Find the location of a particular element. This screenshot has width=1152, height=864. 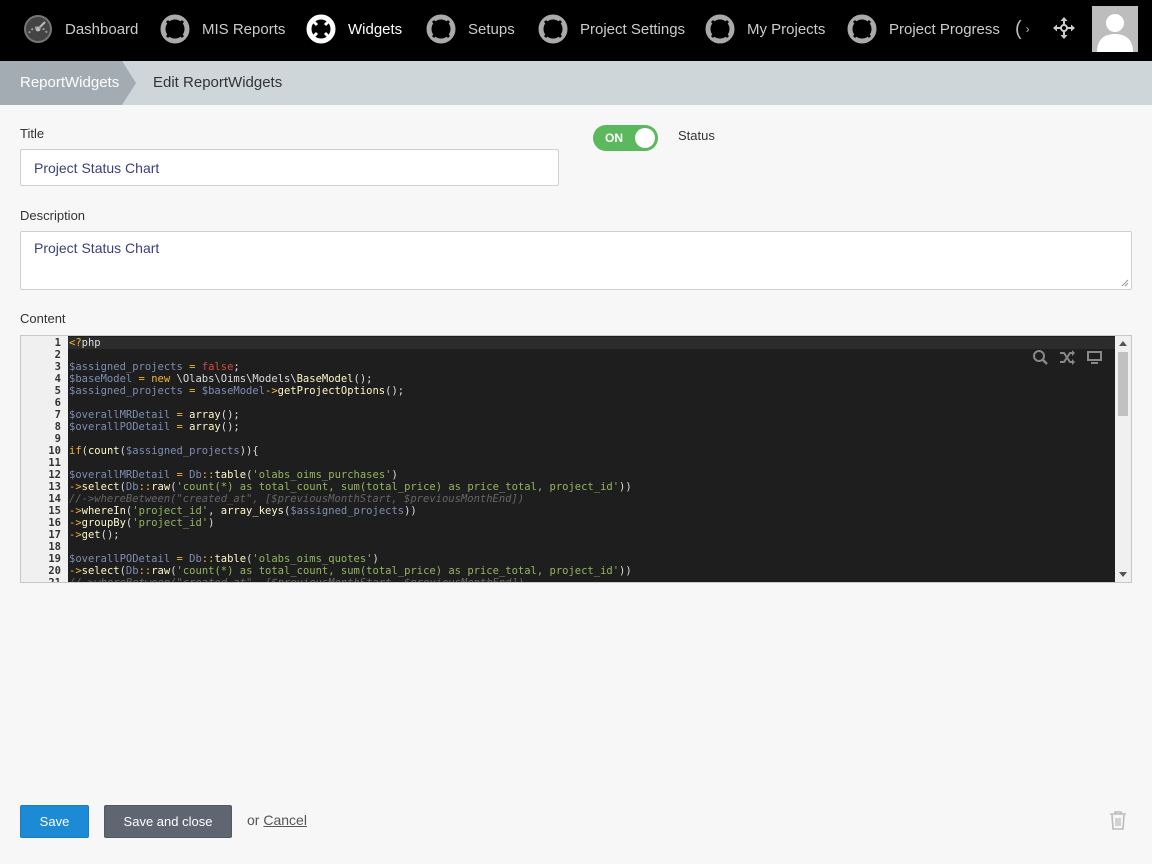

move-icon is located at coordinates (1064, 28).